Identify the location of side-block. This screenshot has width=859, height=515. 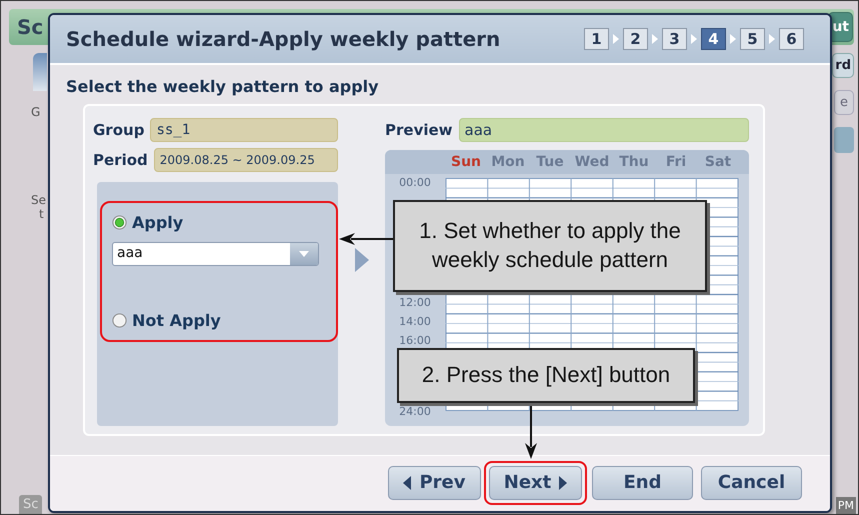
(844, 140).